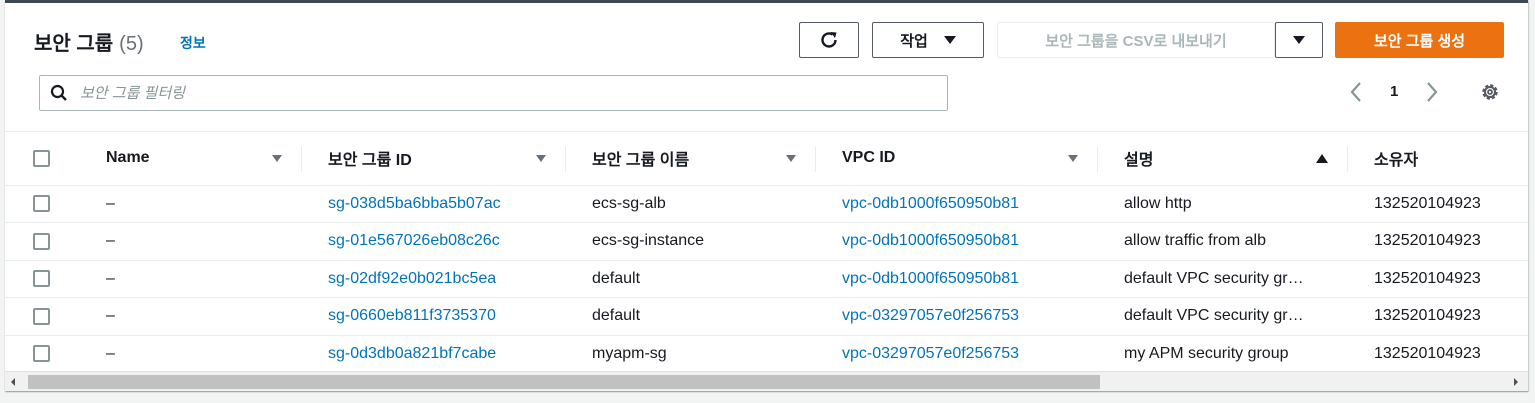  What do you see at coordinates (1136, 40) in the screenshot?
I see `export-csv-button: 보안 그룹을 CSV로 내보내기` at bounding box center [1136, 40].